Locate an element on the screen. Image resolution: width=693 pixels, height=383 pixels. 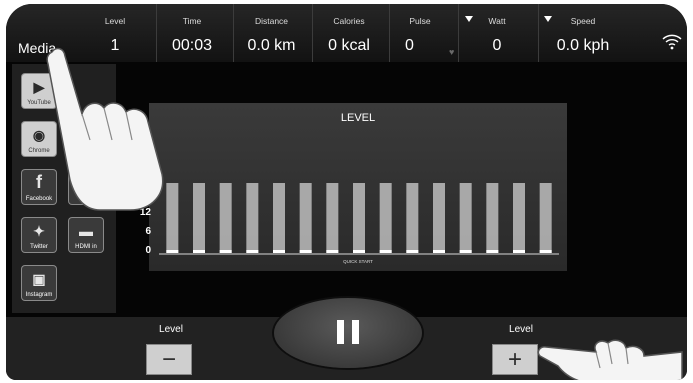
wifi-icon is located at coordinates (672, 42).